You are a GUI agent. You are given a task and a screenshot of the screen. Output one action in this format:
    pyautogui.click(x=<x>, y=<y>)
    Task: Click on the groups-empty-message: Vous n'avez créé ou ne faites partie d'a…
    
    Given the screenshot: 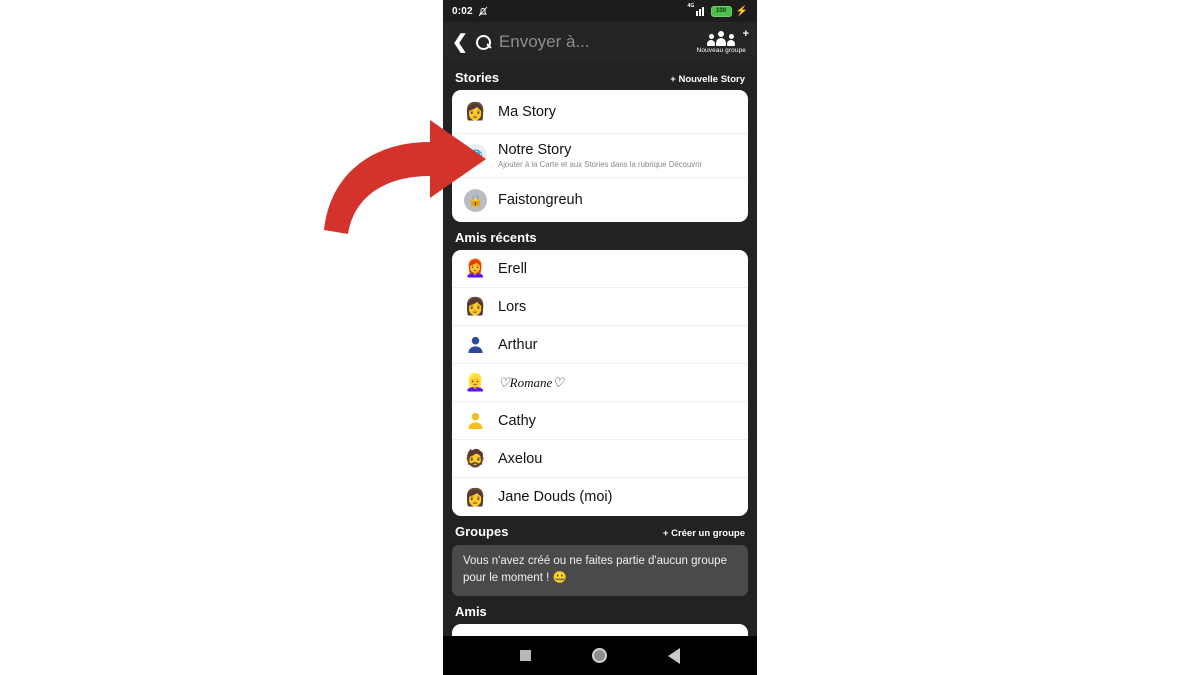 What is the action you would take?
    pyautogui.click(x=600, y=570)
    